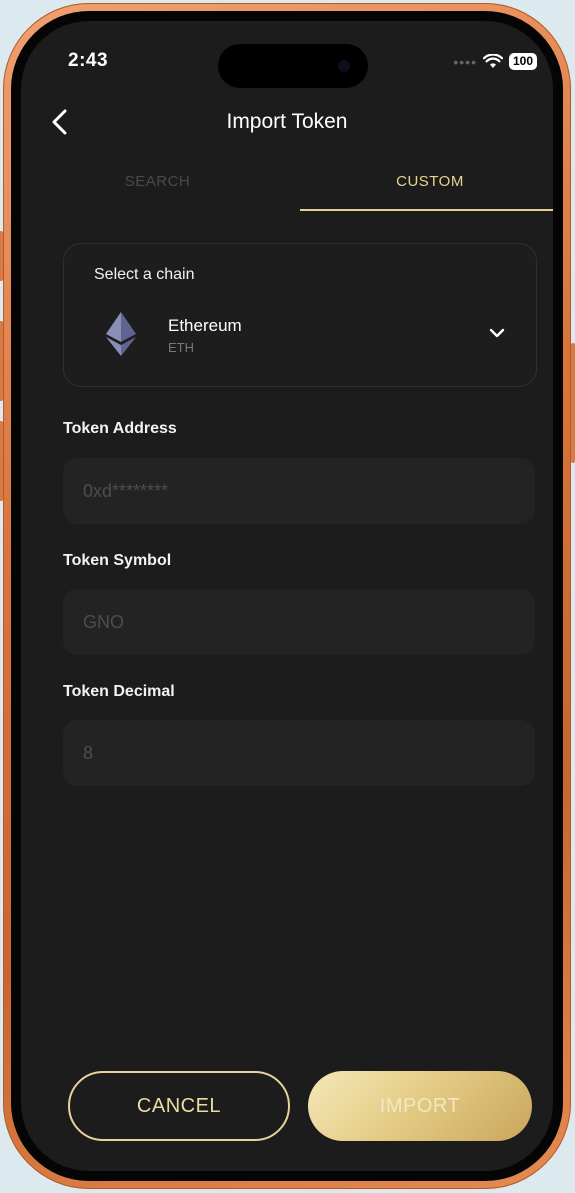  What do you see at coordinates (157, 191) in the screenshot?
I see `tab-search: SEARCH` at bounding box center [157, 191].